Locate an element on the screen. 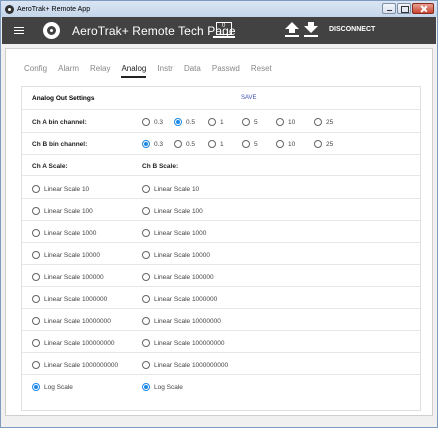 This screenshot has width=438, height=428. ch-a-bin-radio-0.3: 0.3 is located at coordinates (152, 122).